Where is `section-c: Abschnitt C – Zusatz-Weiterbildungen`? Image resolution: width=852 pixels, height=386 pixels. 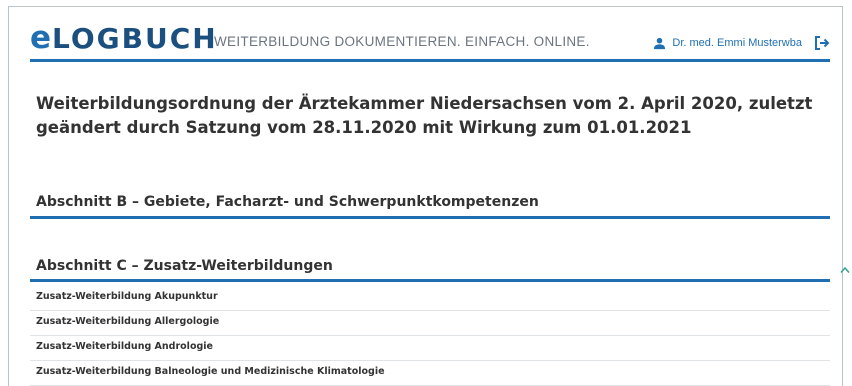 section-c: Abschnitt C – Zusatz-Weiterbildungen is located at coordinates (430, 269).